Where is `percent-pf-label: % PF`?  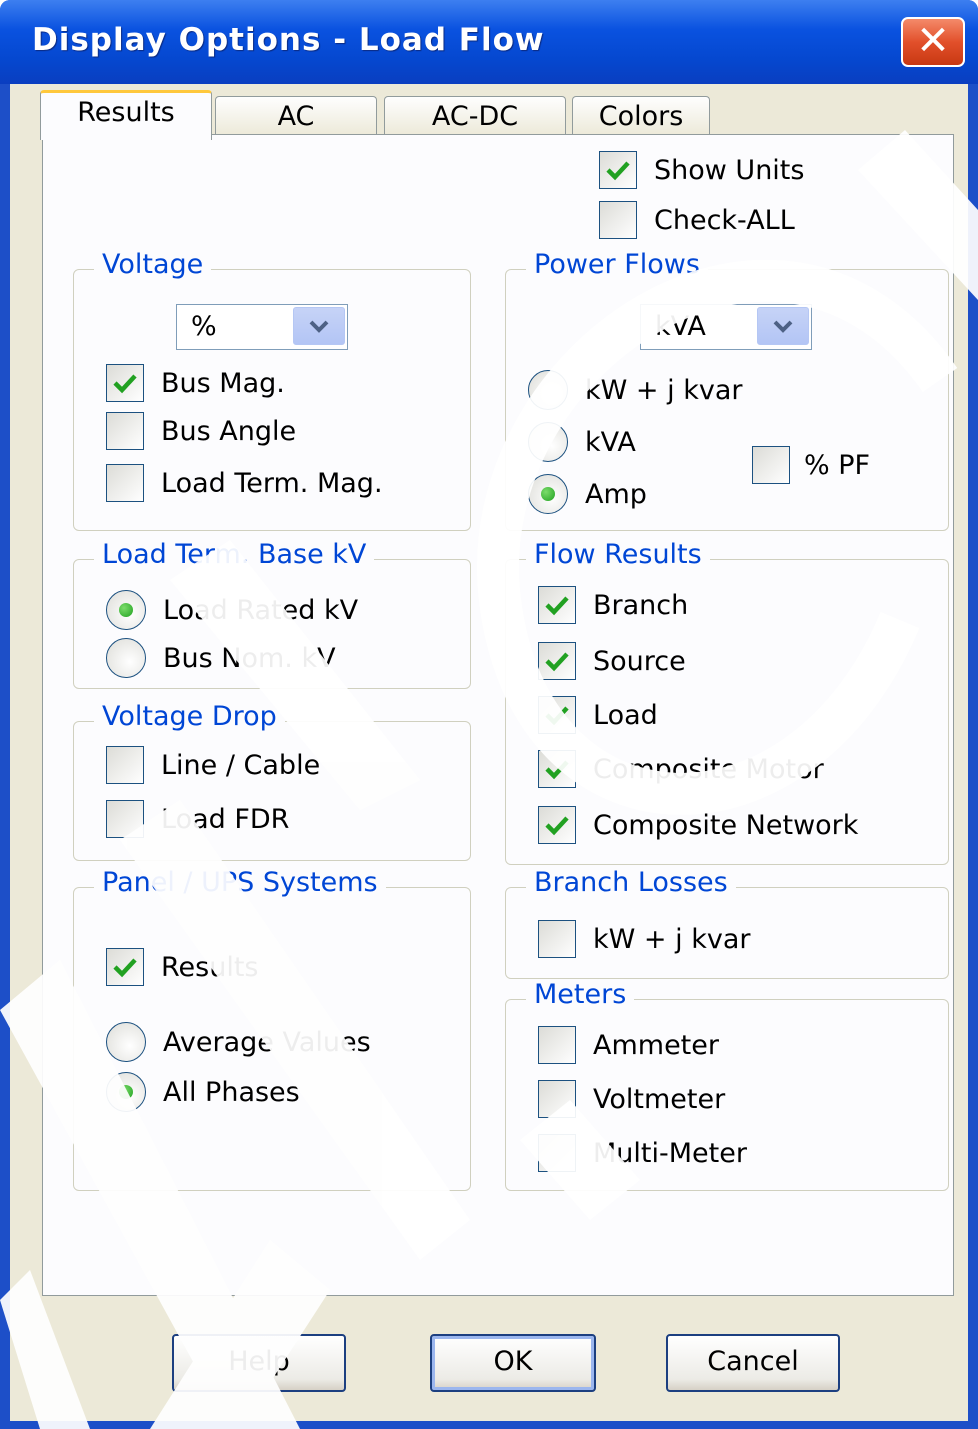 percent-pf-label: % PF is located at coordinates (837, 465).